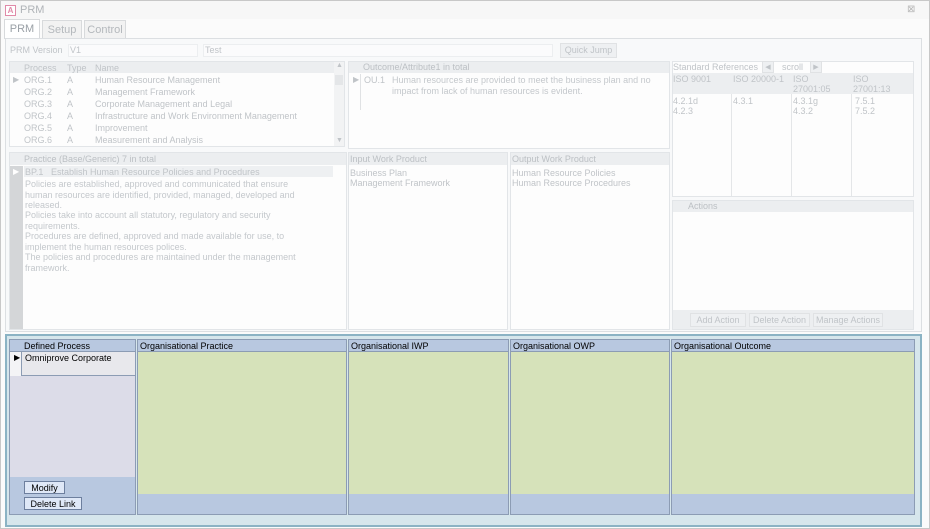 Image resolution: width=930 pixels, height=529 pixels. I want to click on app-icon: A, so click(10, 10).